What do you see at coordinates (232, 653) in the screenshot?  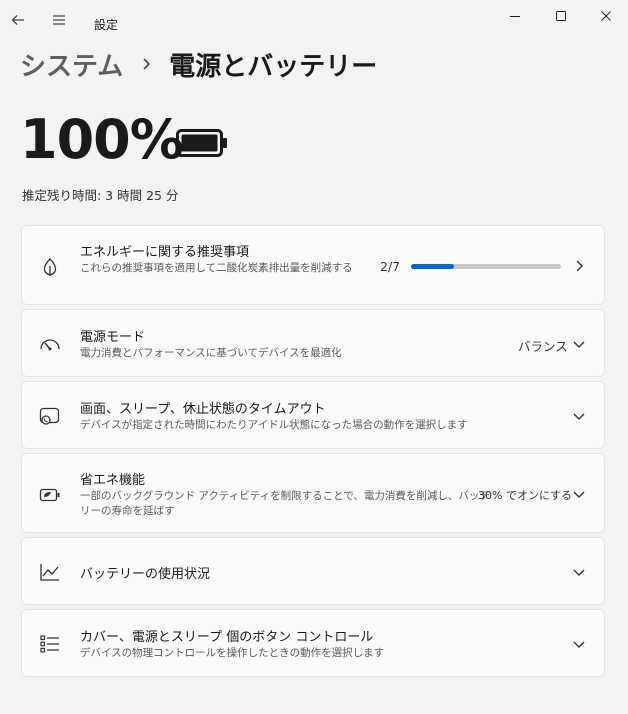 I see `lid-buttons-subtitle: デバイスの物理コントロールを操作したときの動作を選択します` at bounding box center [232, 653].